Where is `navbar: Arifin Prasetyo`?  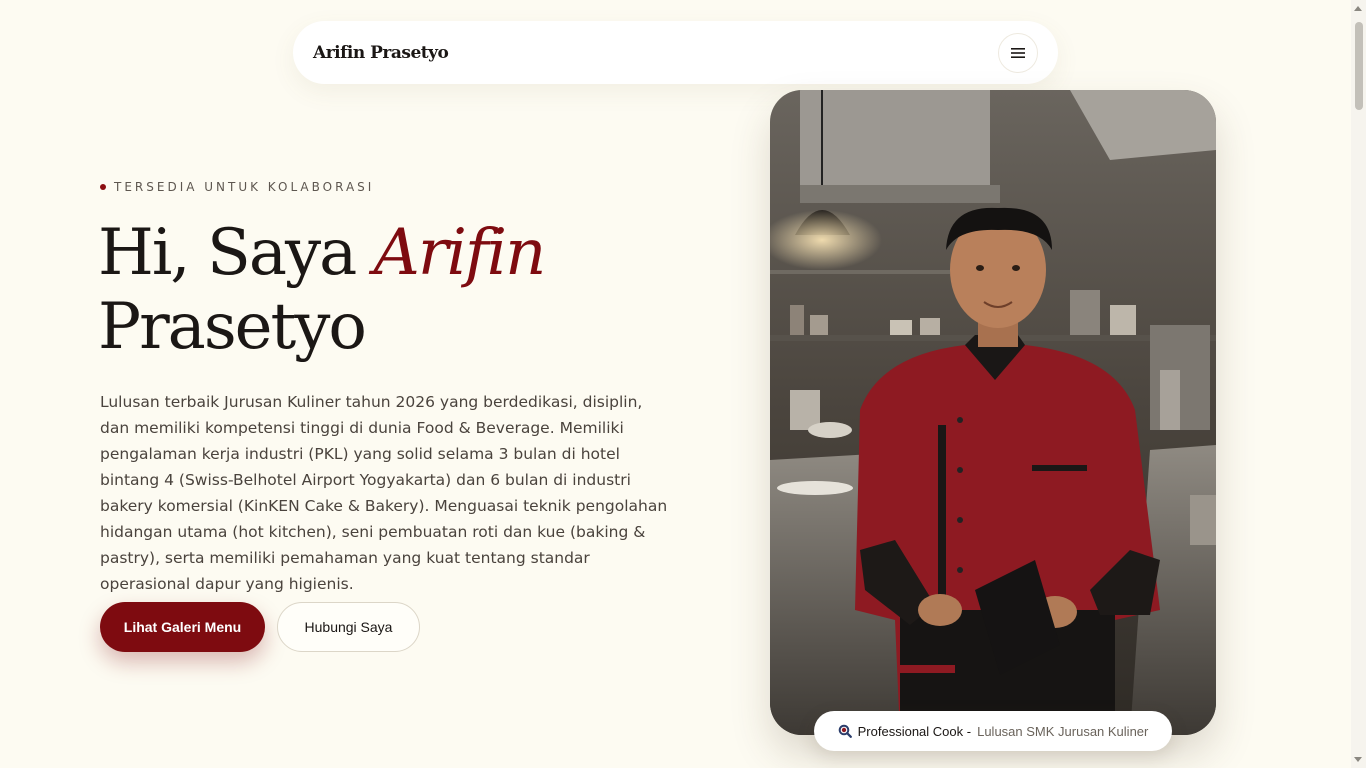 navbar: Arifin Prasetyo is located at coordinates (675, 52).